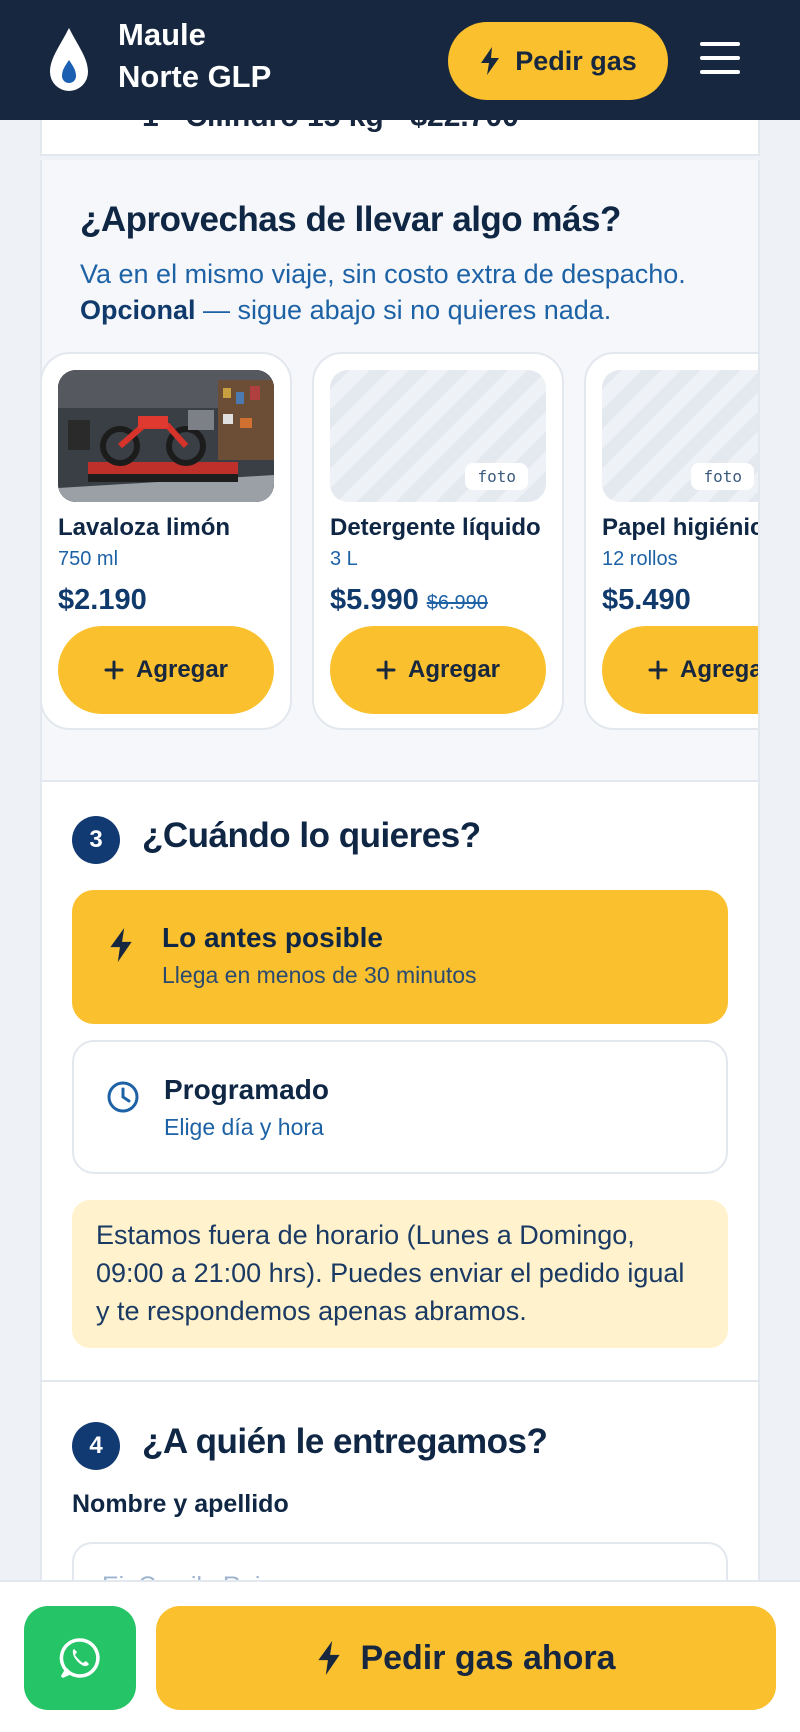  I want to click on motorcycle-workshop-image, so click(166, 436).